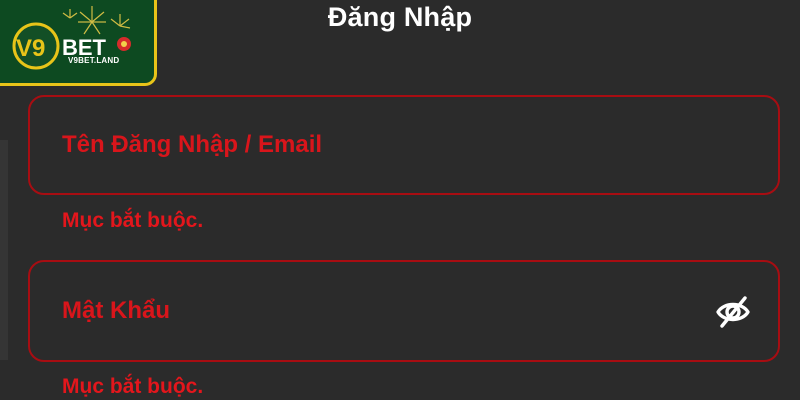 This screenshot has height=400, width=800. I want to click on scrollbar-edge, so click(4, 250).